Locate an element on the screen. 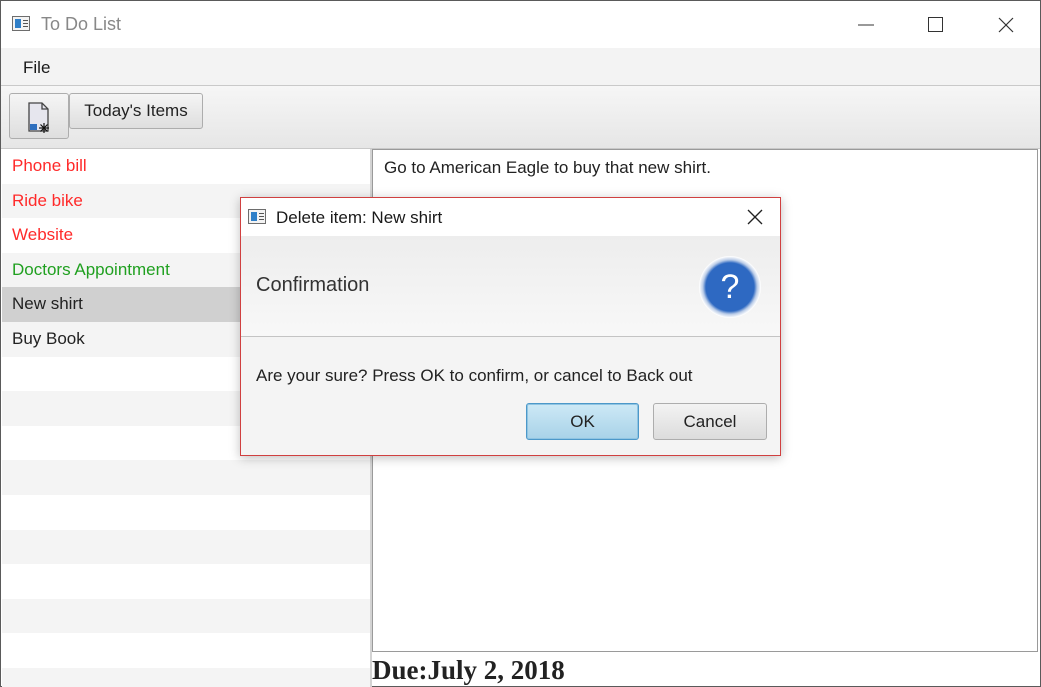 This screenshot has height=687, width=1041. list-item: Phone bill is located at coordinates (186, 166).